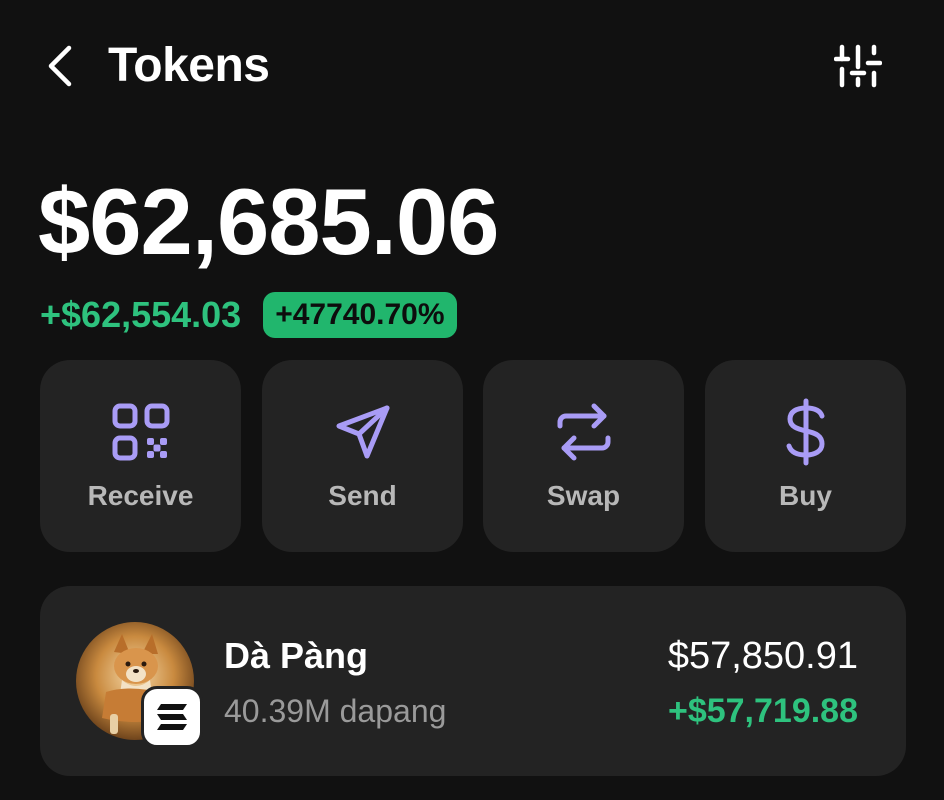 The width and height of the screenshot is (944, 800). I want to click on buy-button: Buy, so click(805, 456).